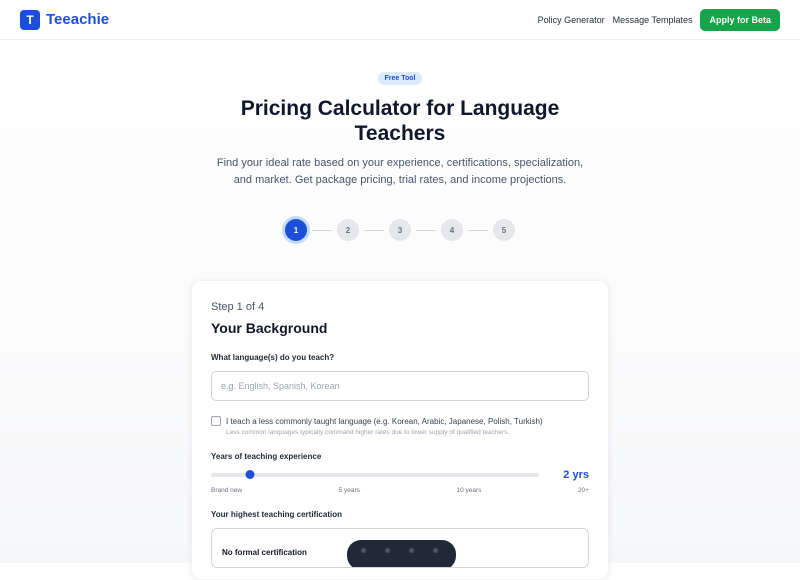  Describe the element at coordinates (238, 307) in the screenshot. I see `step-counter: Step 1 of 4` at that location.